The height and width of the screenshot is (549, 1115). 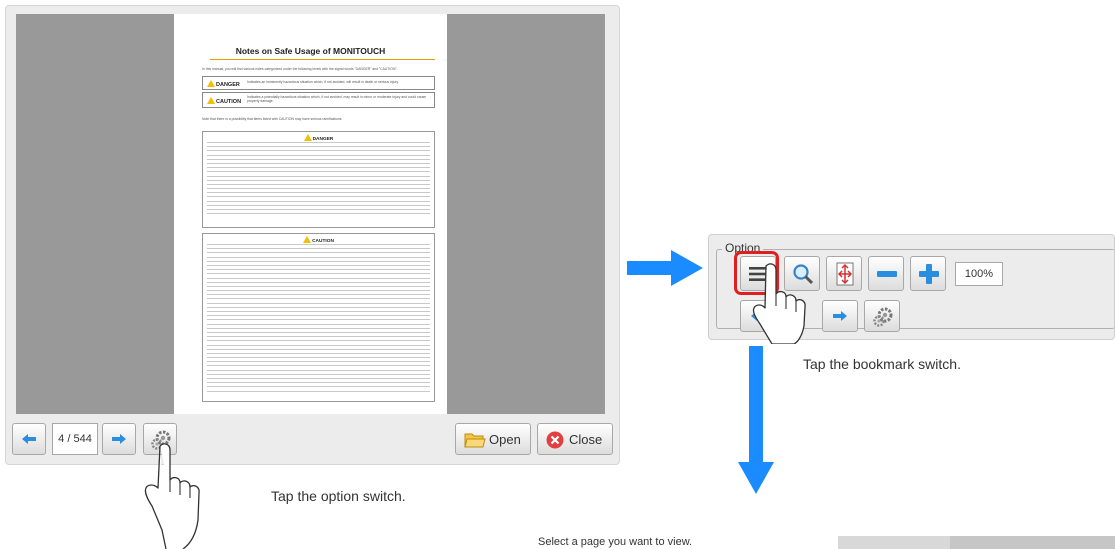 What do you see at coordinates (1032, 542) in the screenshot?
I see `page-list-area-dark` at bounding box center [1032, 542].